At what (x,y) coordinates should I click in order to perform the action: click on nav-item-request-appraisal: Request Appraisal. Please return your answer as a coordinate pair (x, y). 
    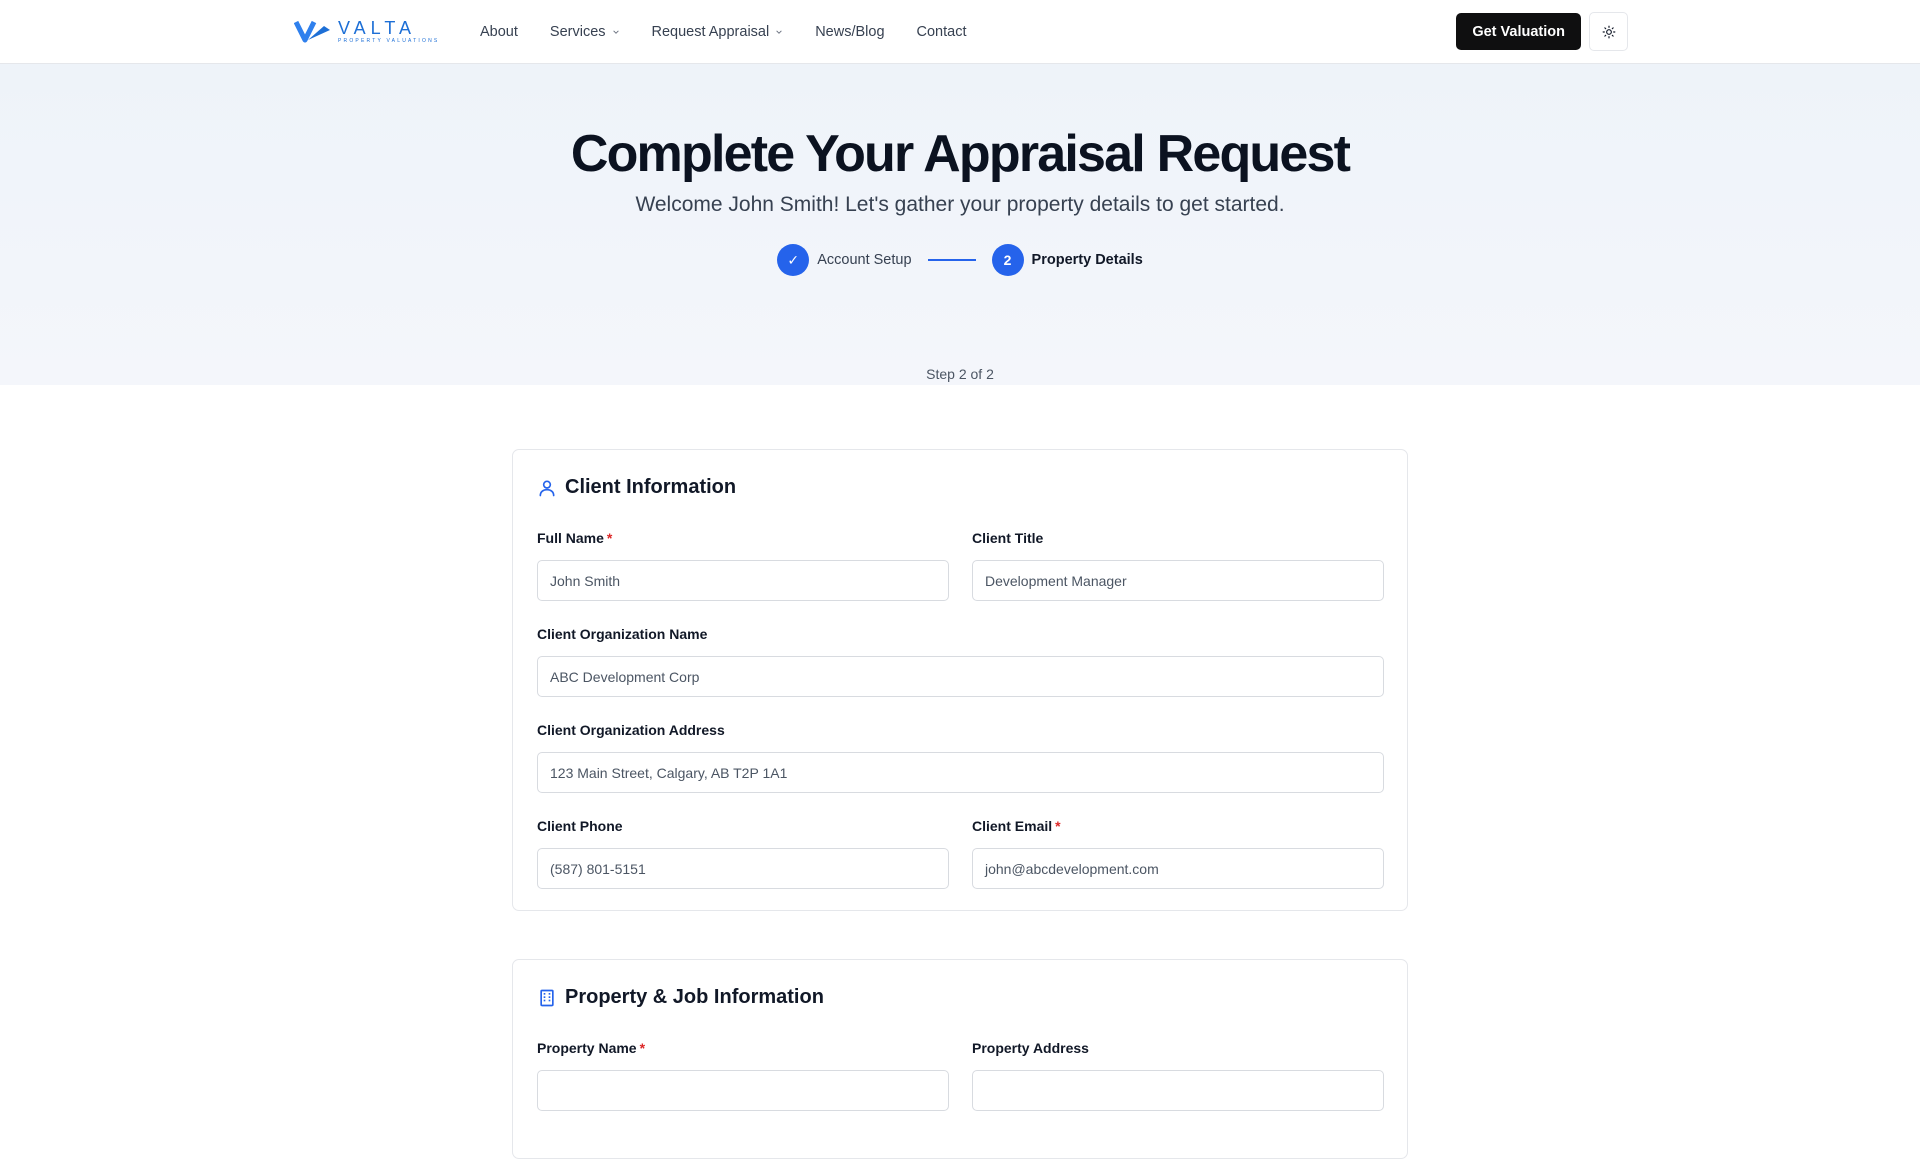
    Looking at the image, I should click on (718, 32).